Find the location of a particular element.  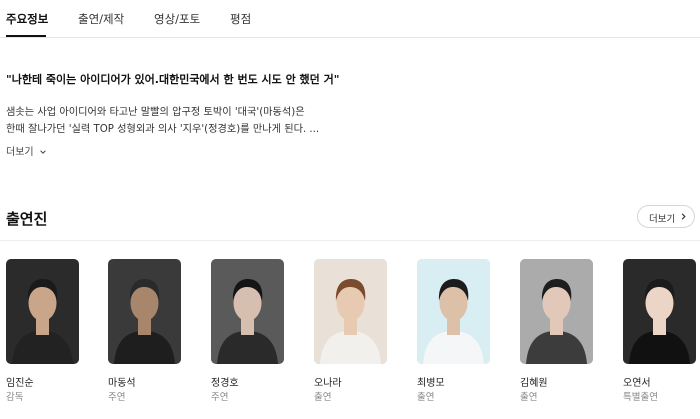

cast-more-label: 더보기 is located at coordinates (662, 219).